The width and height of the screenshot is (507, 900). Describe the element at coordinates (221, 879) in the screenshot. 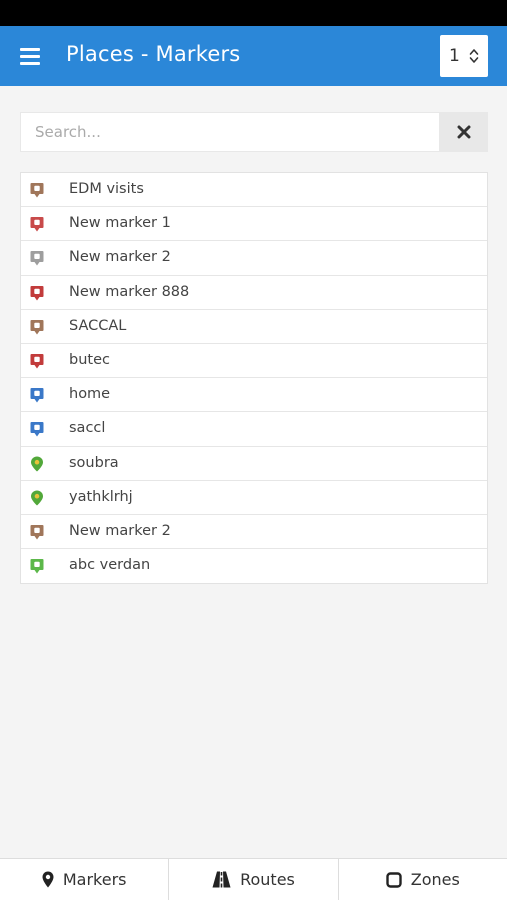

I see `road-icon` at that location.